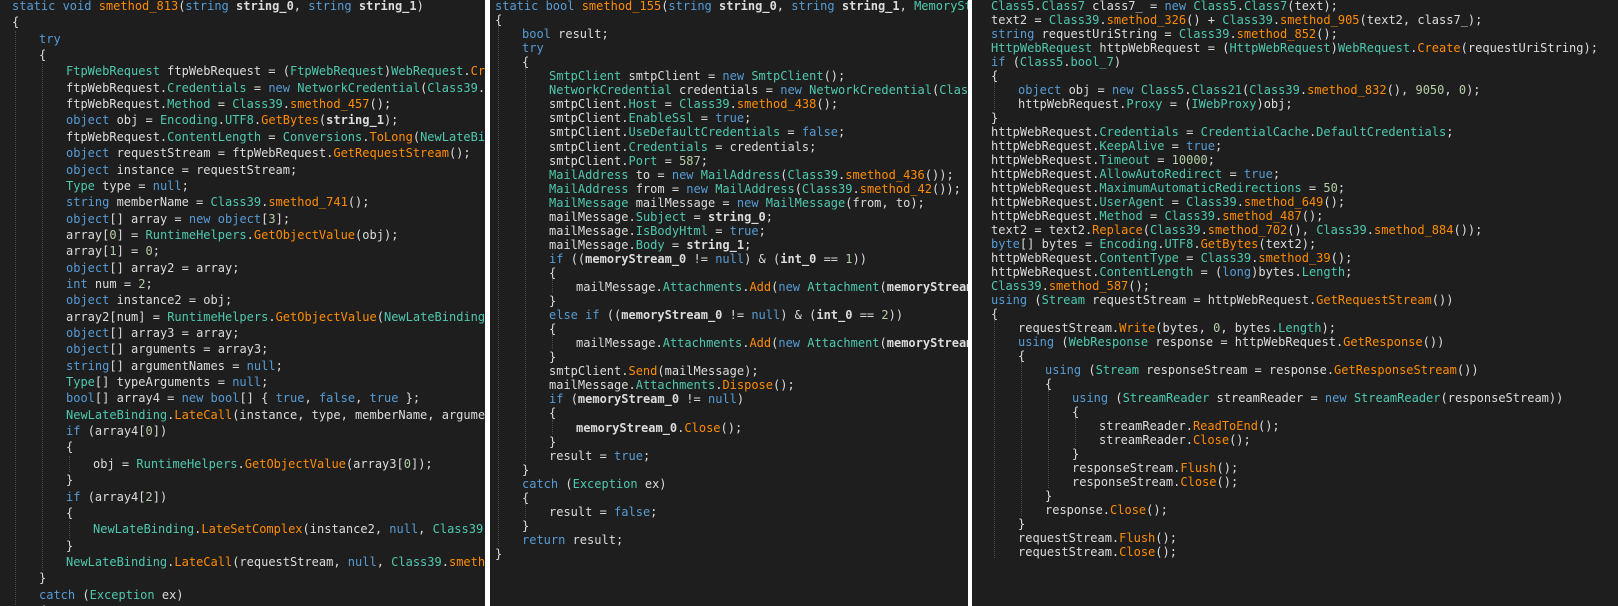  Describe the element at coordinates (1175, 440) in the screenshot. I see `code-line: streamReader.Close();` at that location.